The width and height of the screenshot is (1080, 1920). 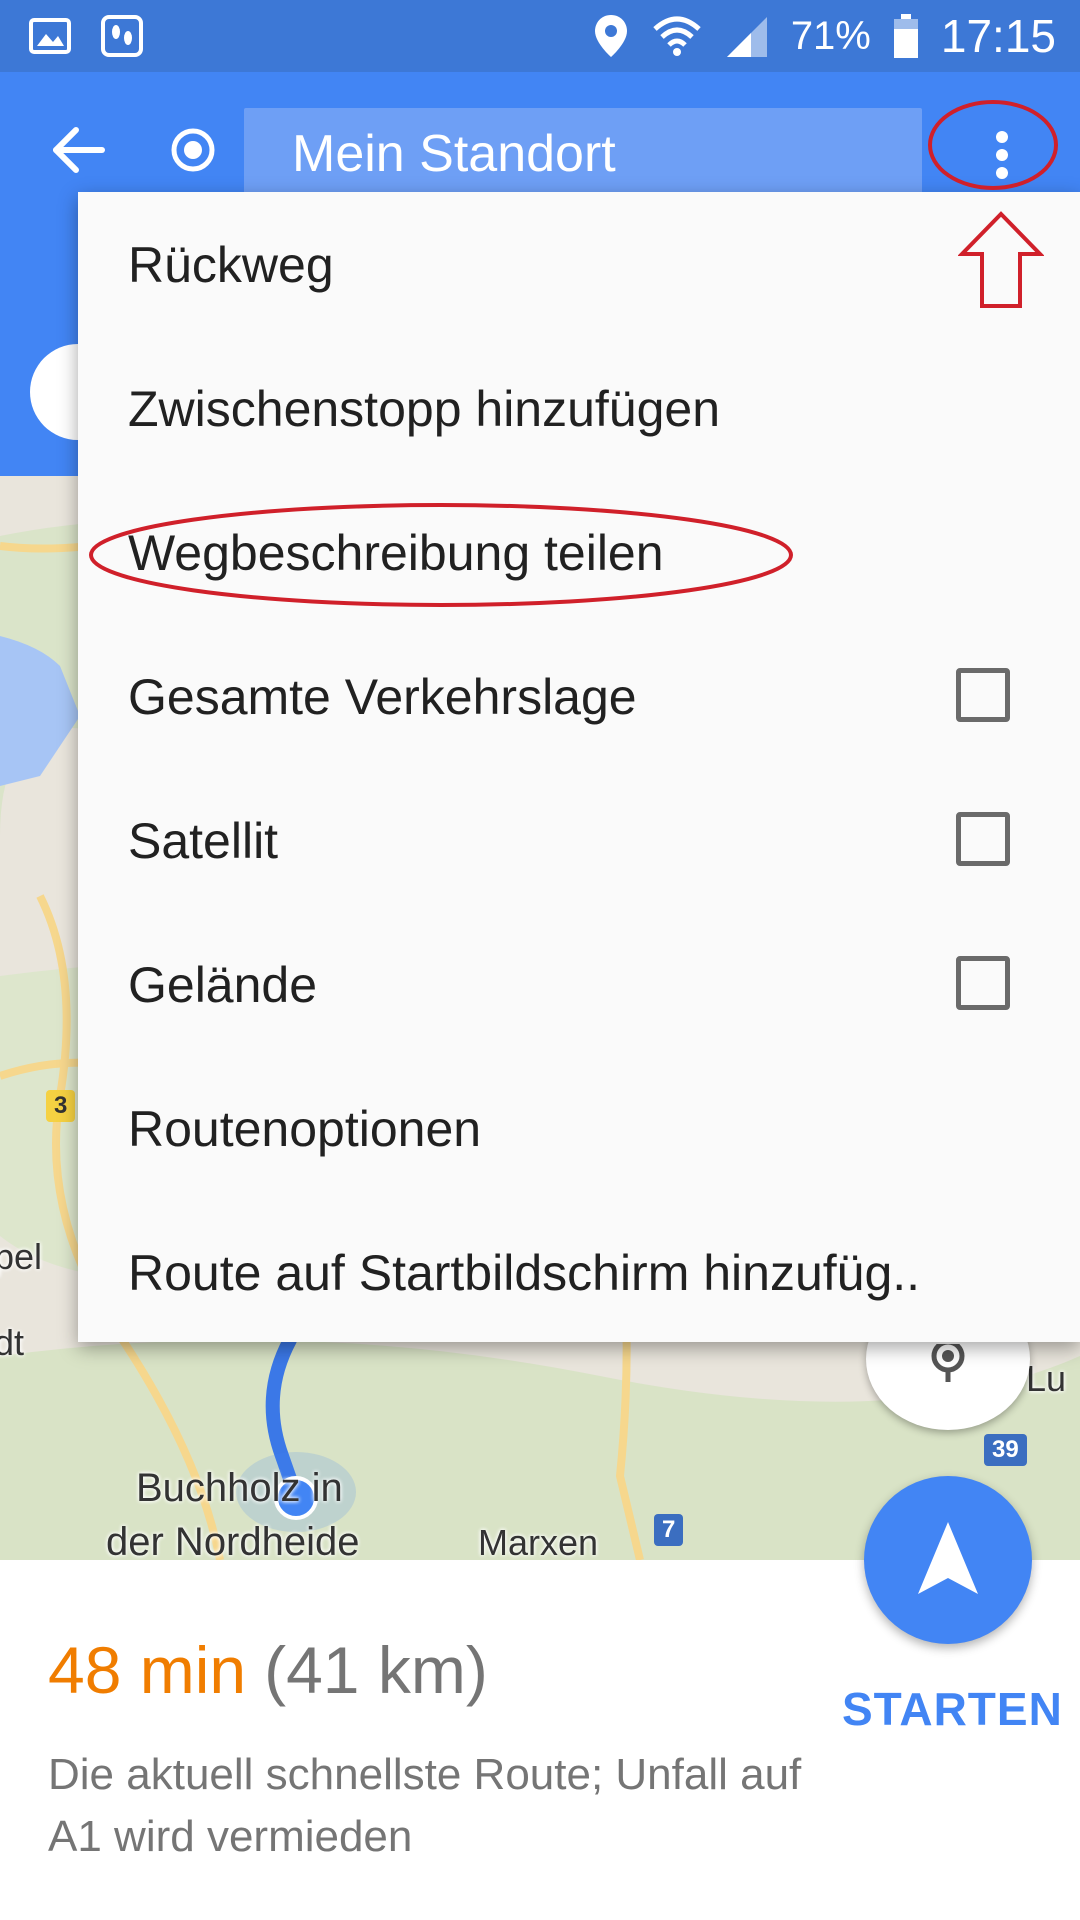 What do you see at coordinates (579, 840) in the screenshot?
I see `menu-item-satellite: Satellit` at bounding box center [579, 840].